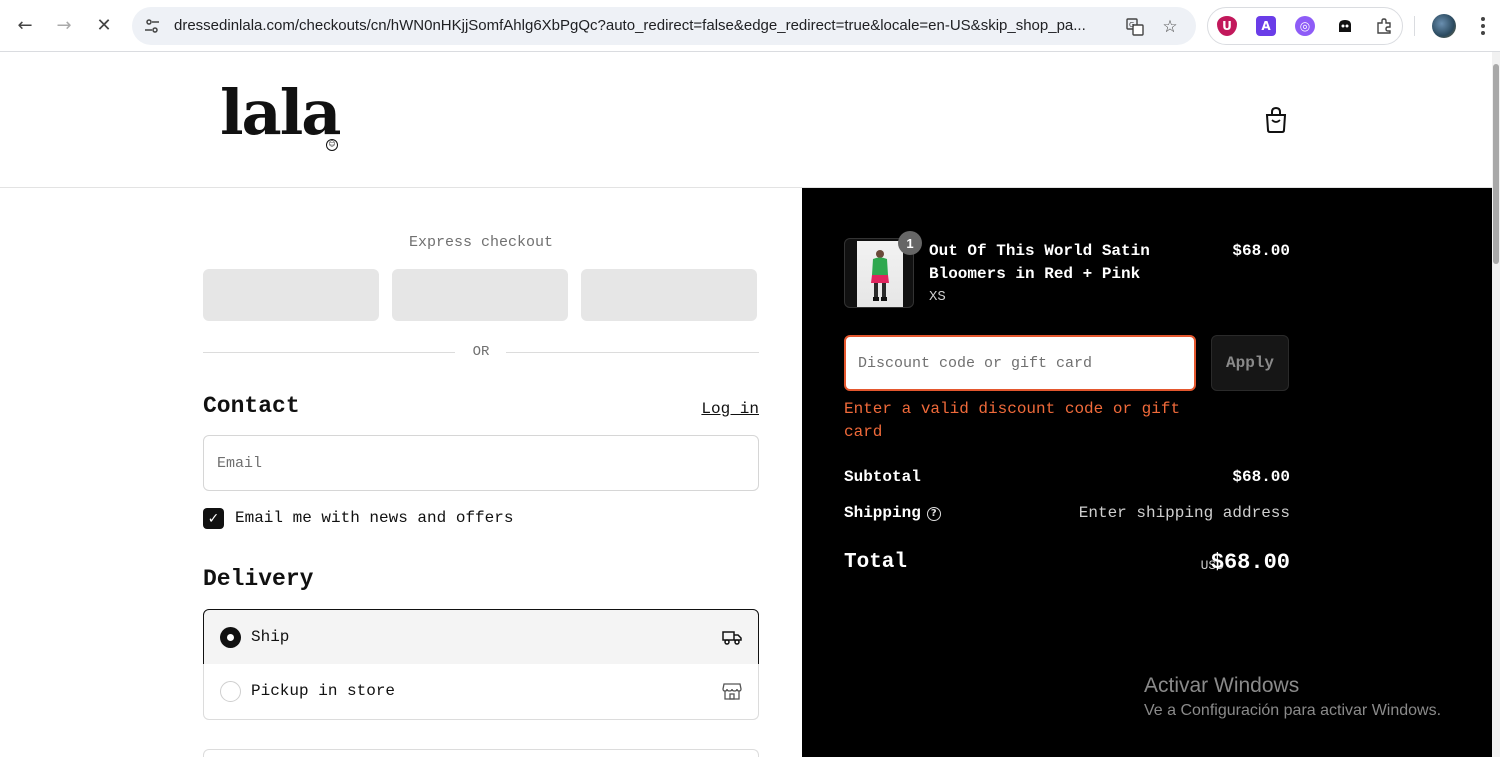 The image size is (1500, 757). Describe the element at coordinates (1184, 513) in the screenshot. I see `shipping-value: Enter shipping address` at that location.